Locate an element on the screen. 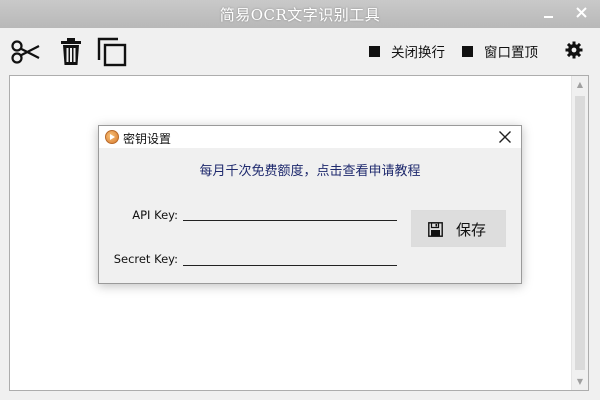 Image resolution: width=600 pixels, height=400 pixels. save-button-label: 保存 is located at coordinates (471, 230).